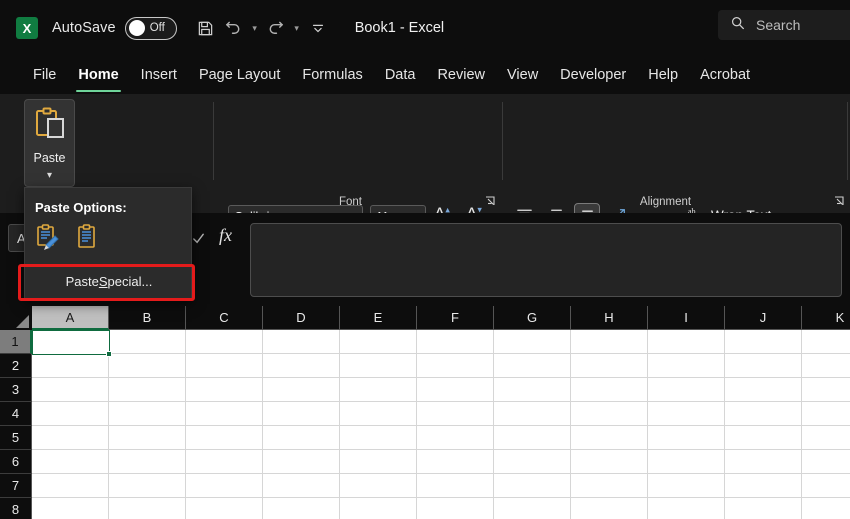 The image size is (850, 519). I want to click on column-header-f: F, so click(455, 318).